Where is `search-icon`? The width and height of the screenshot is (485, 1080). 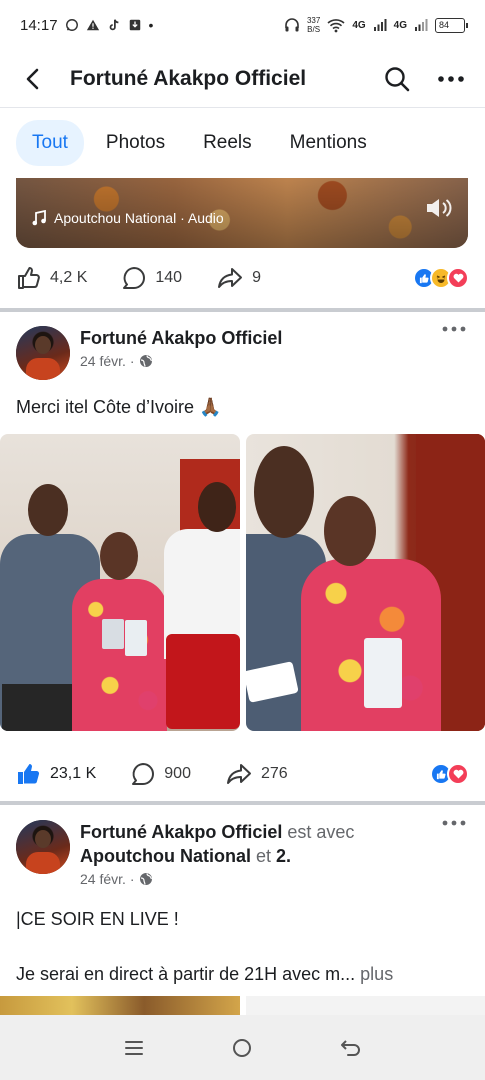
search-icon is located at coordinates (397, 78).